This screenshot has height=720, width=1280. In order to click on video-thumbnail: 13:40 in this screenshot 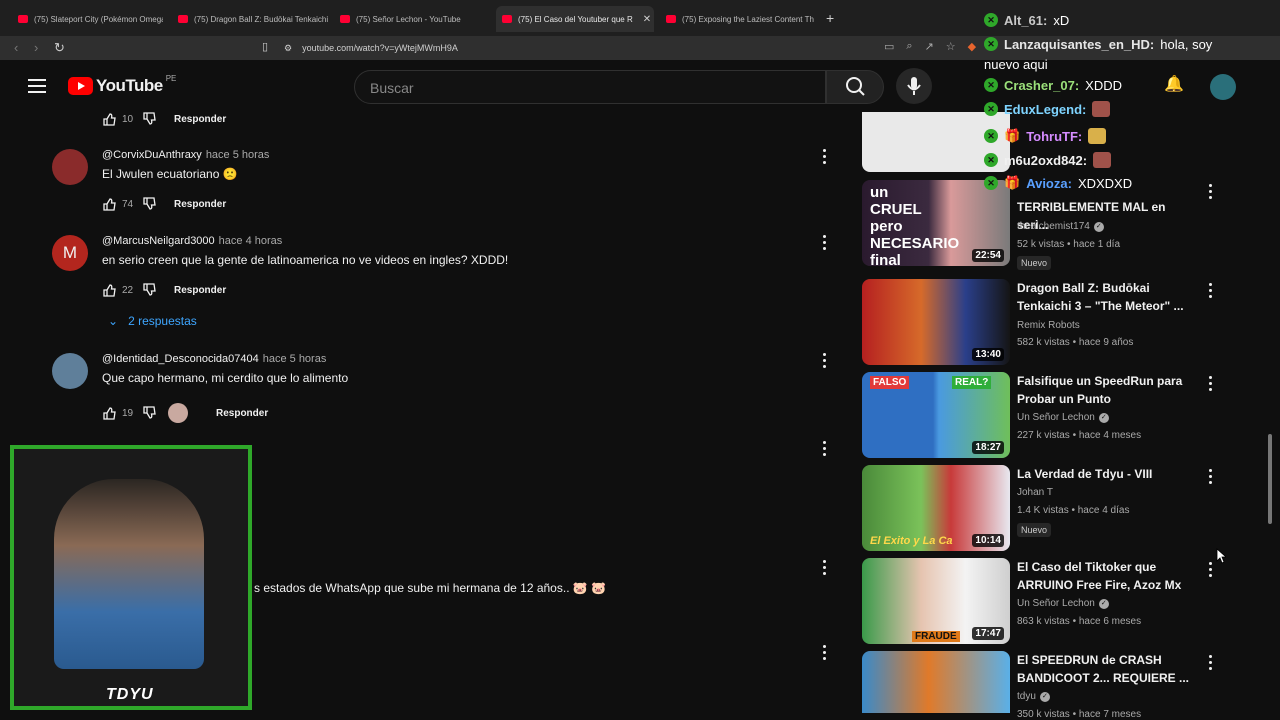, I will do `click(936, 322)`.